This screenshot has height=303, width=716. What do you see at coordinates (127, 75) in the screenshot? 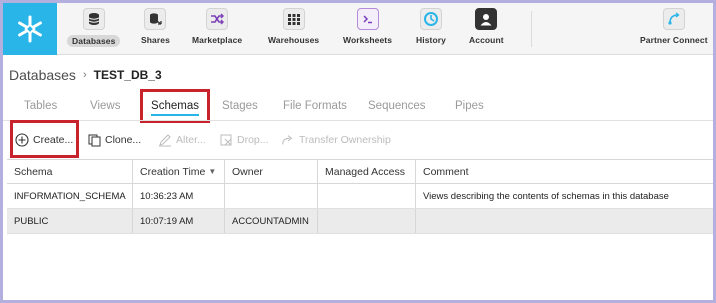
I see `breadcrumb-current: TEST_DB_3` at bounding box center [127, 75].